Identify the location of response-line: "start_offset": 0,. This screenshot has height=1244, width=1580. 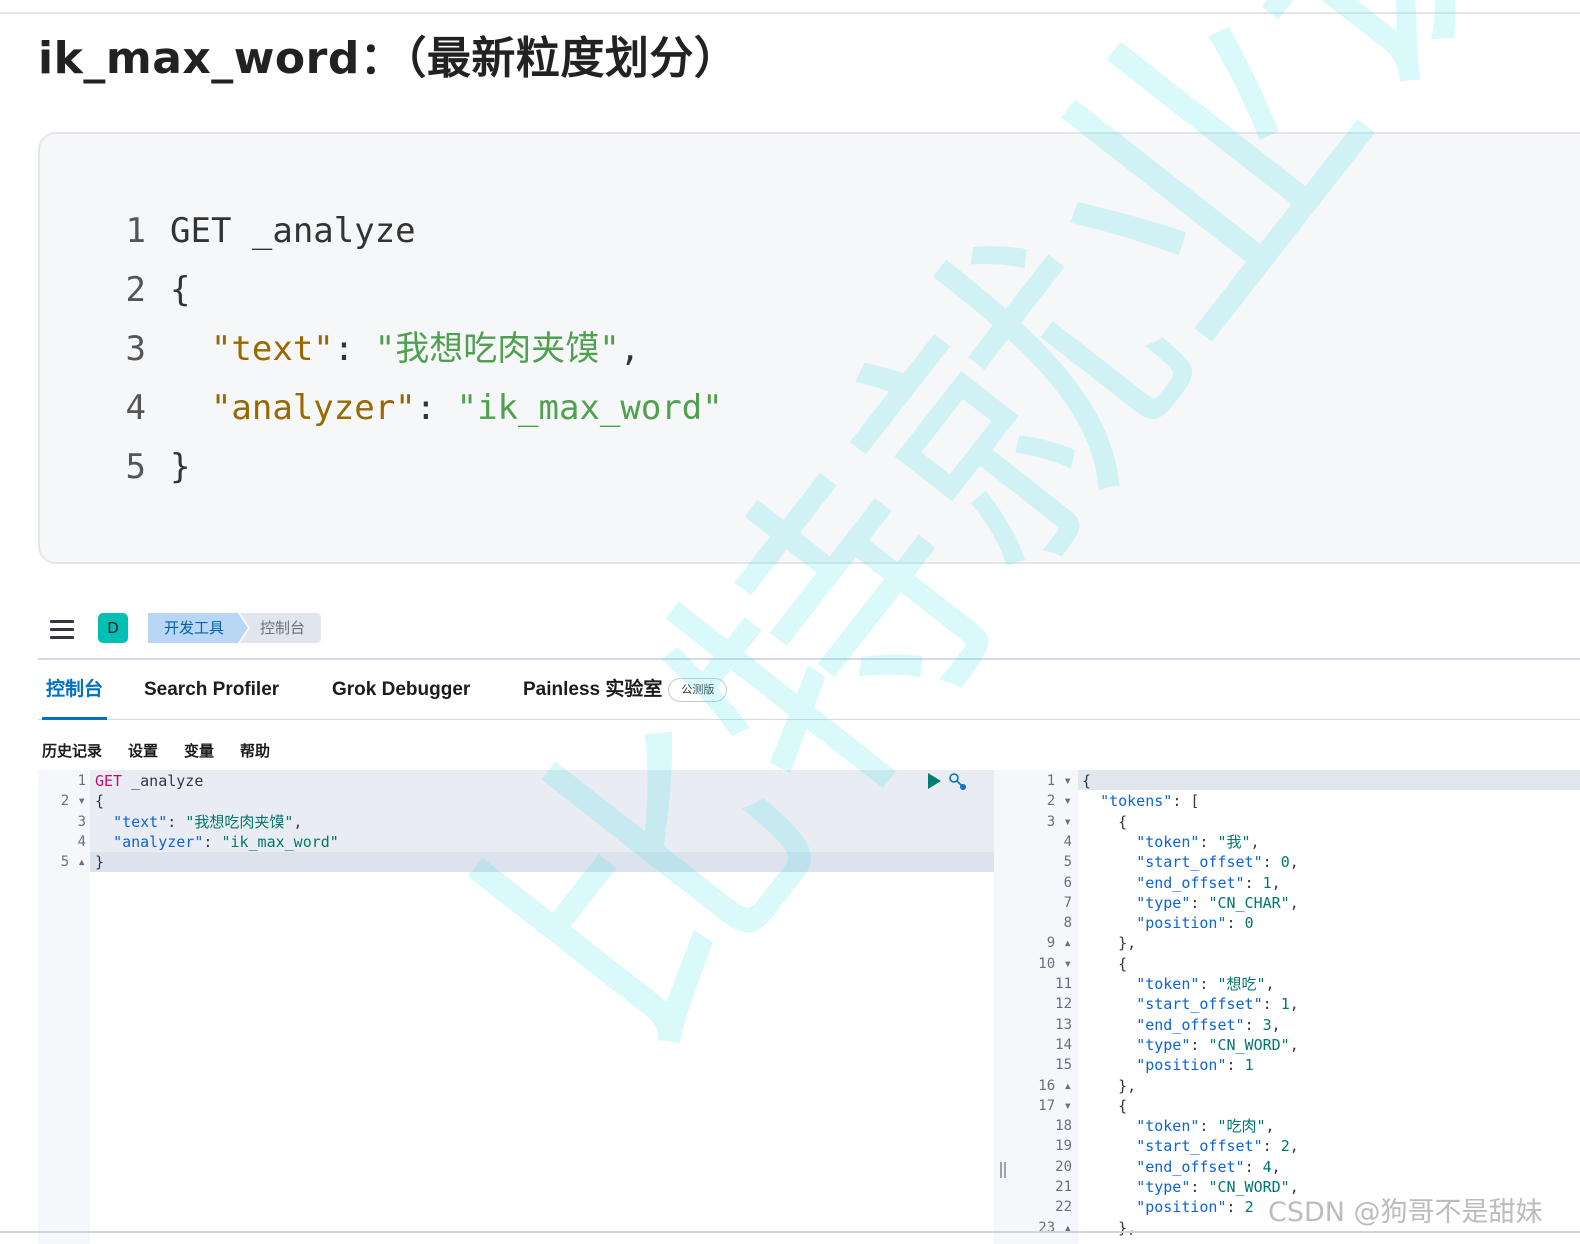
(1190, 862).